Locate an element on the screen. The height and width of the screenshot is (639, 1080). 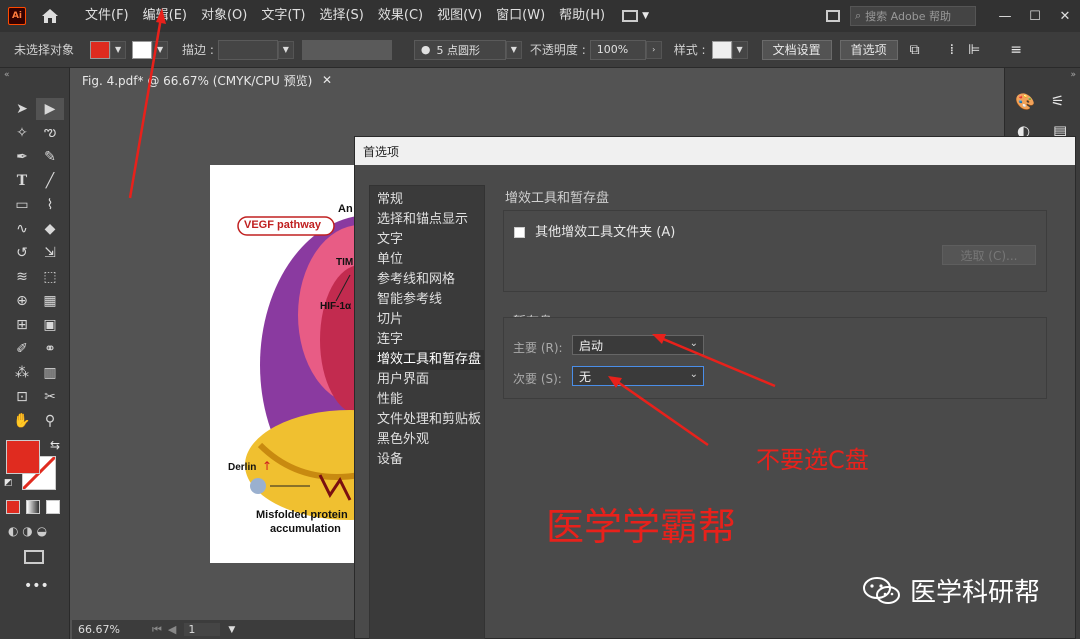
nav-item: 文件处理和剪贴板 is located at coordinates (427, 420).